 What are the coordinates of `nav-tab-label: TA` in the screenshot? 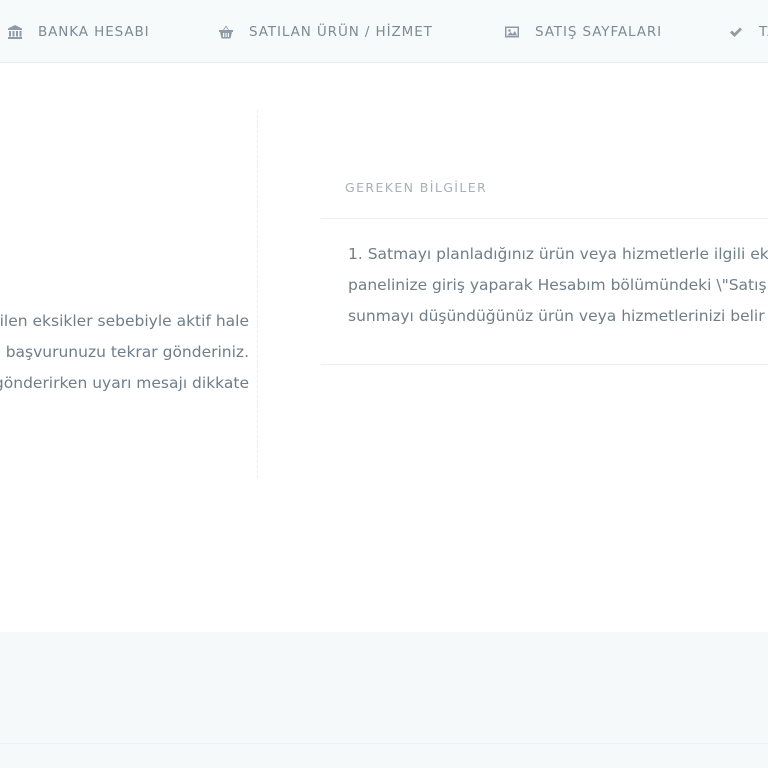 It's located at (763, 31).